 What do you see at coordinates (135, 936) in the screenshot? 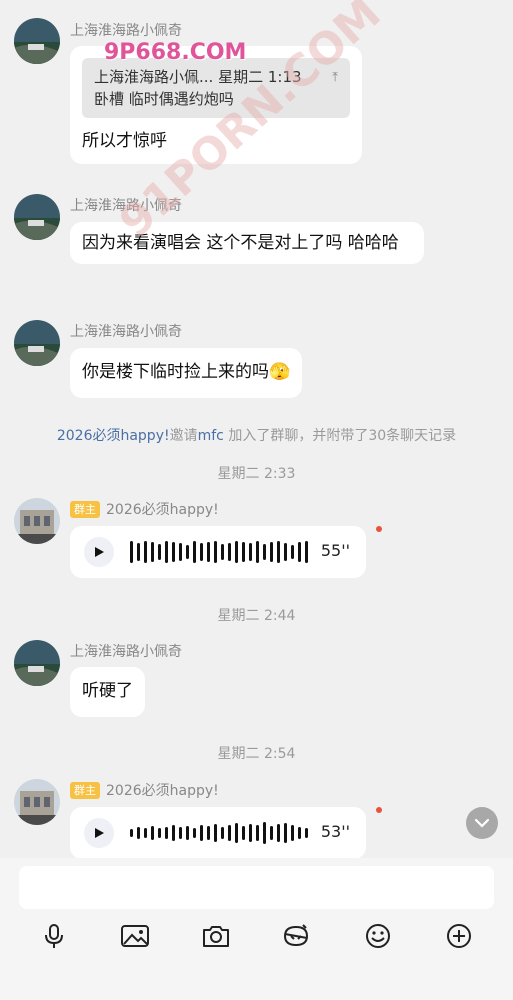
I see `image-icon` at bounding box center [135, 936].